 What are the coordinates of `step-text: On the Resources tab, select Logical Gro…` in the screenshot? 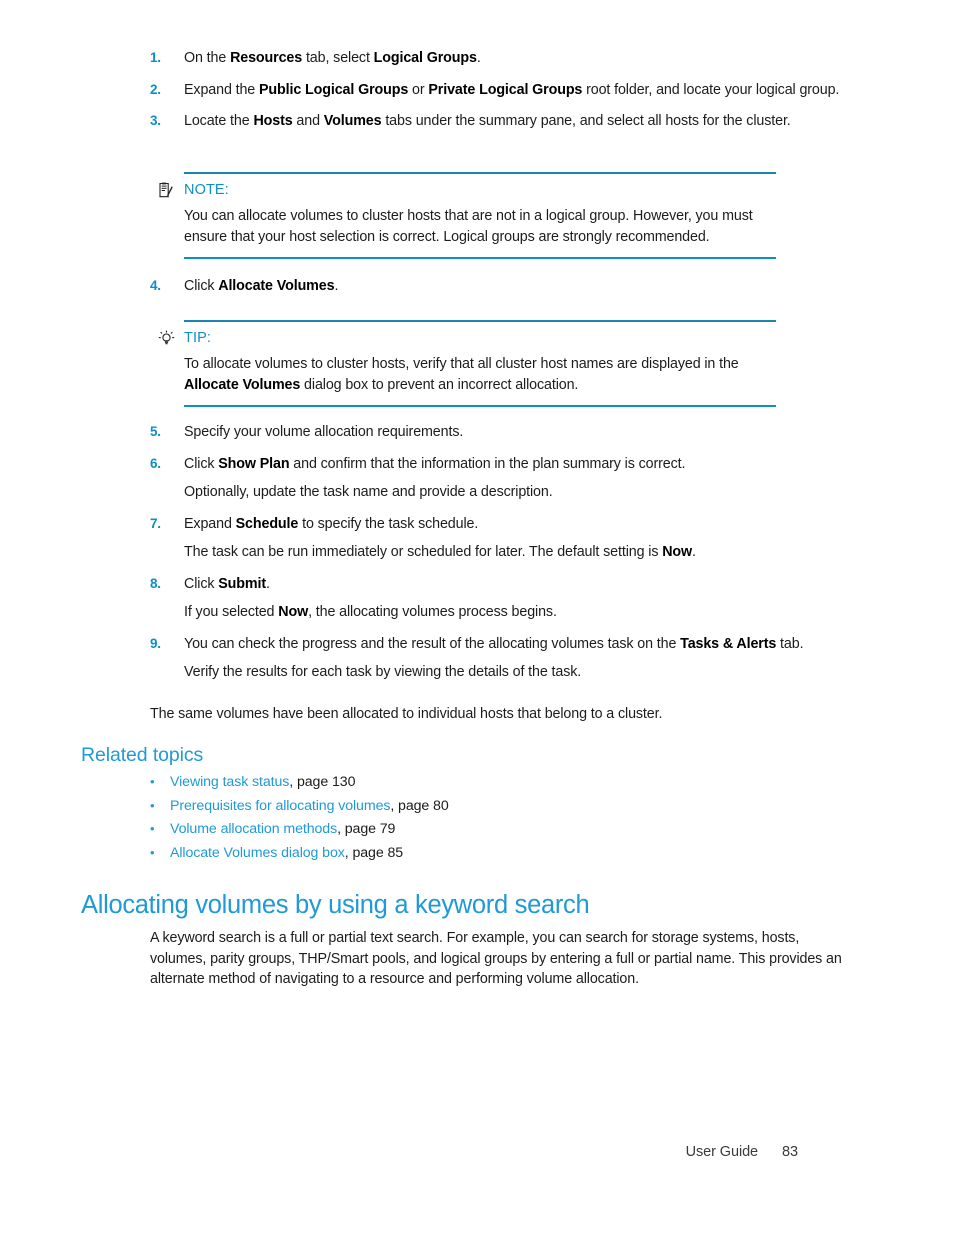 It's located at (332, 58).